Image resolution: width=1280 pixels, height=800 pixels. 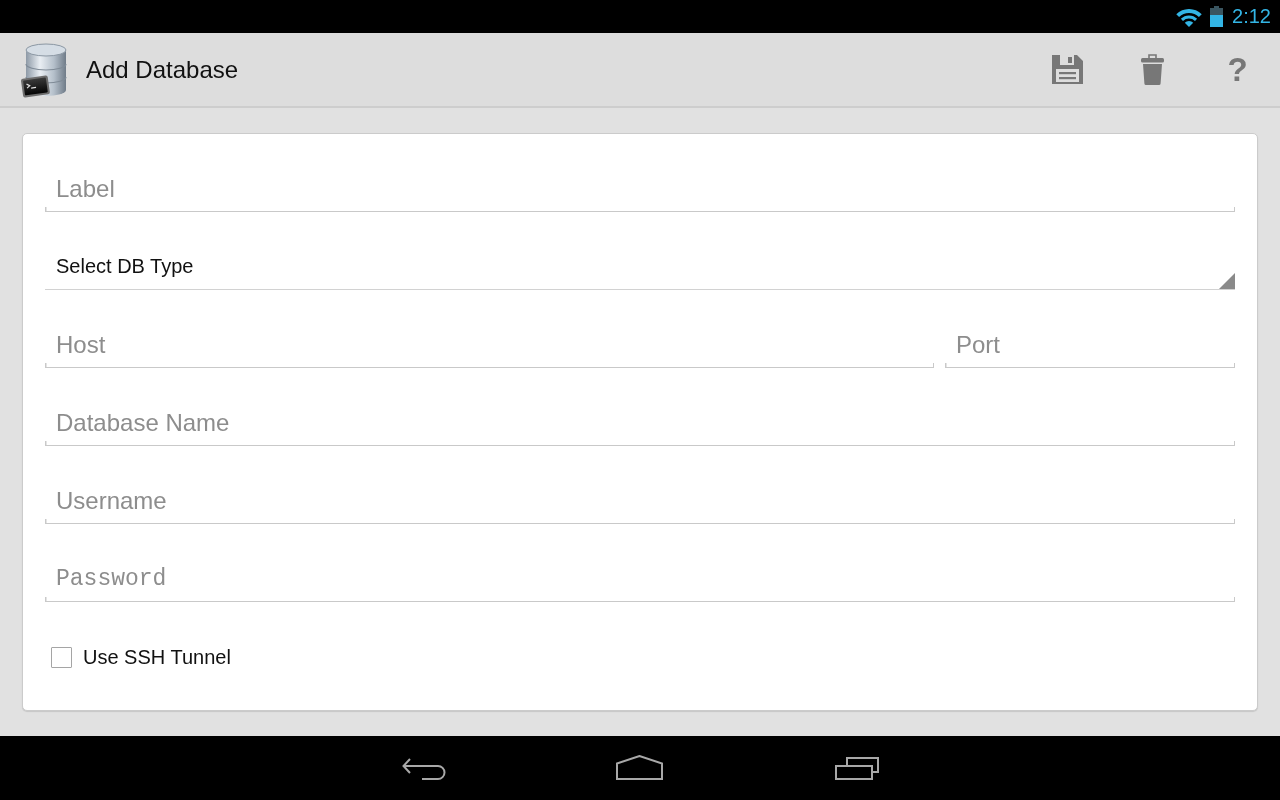 I want to click on home-icon, so click(x=639, y=767).